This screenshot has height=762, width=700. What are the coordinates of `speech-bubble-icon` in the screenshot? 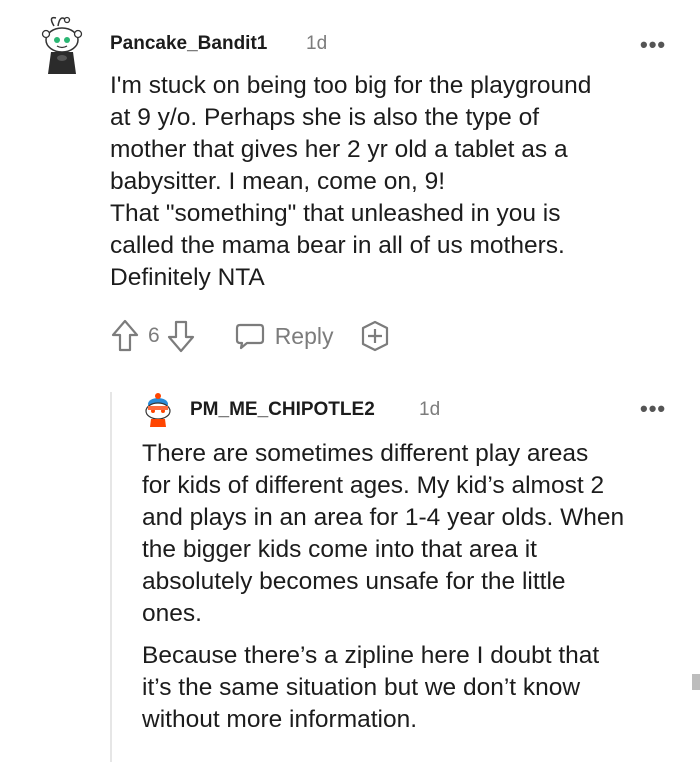 It's located at (250, 336).